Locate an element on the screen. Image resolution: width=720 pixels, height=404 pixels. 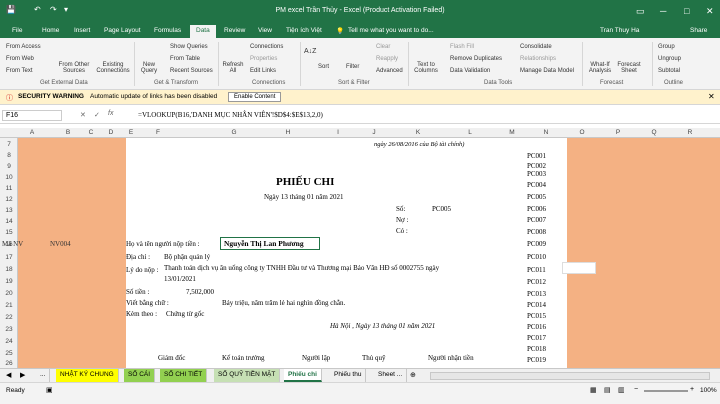
new-query-button: New Query is located at coordinates (149, 68).